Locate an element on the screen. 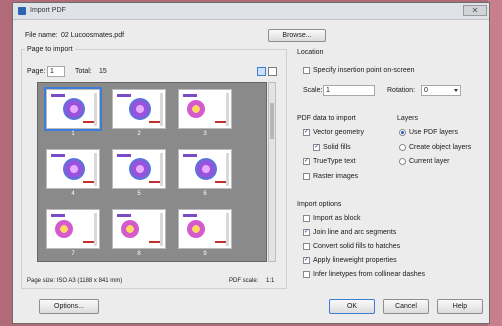 The width and height of the screenshot is (502, 326). import-as-block-checkbox is located at coordinates (306, 218).